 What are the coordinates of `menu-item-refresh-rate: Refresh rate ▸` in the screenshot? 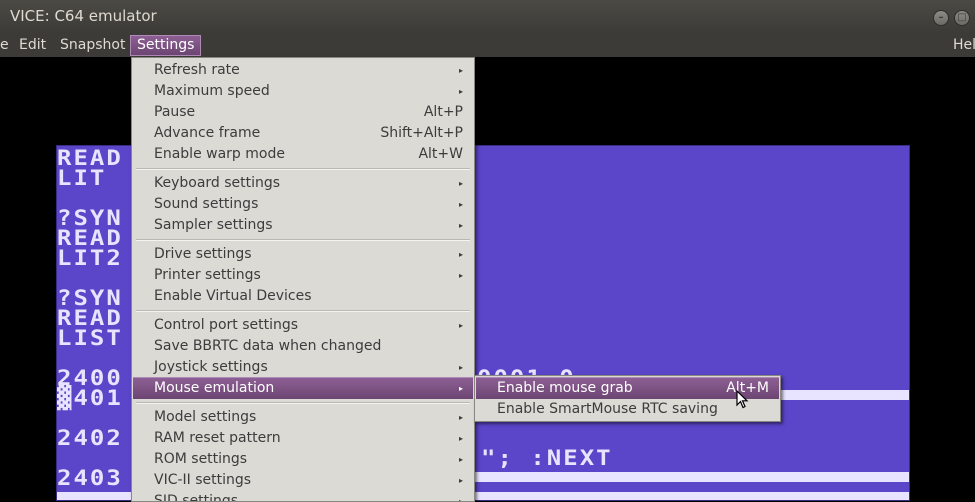 It's located at (303, 70).